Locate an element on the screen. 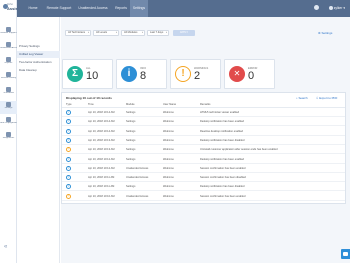  filter-value: All Modules is located at coordinates (131, 32).